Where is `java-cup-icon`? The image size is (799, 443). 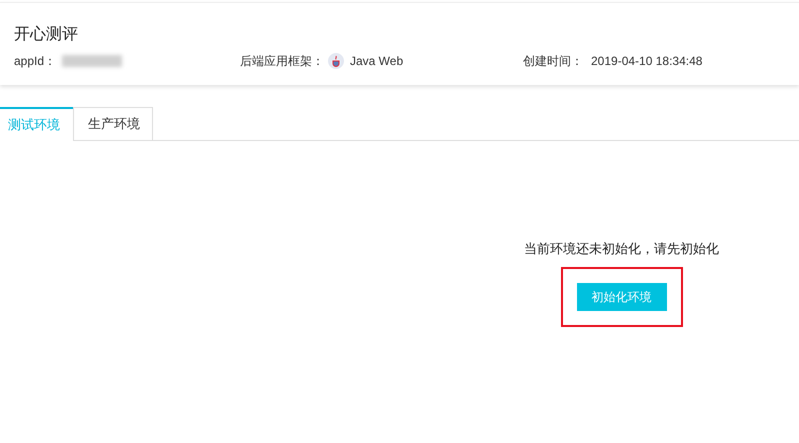
java-cup-icon is located at coordinates (336, 61).